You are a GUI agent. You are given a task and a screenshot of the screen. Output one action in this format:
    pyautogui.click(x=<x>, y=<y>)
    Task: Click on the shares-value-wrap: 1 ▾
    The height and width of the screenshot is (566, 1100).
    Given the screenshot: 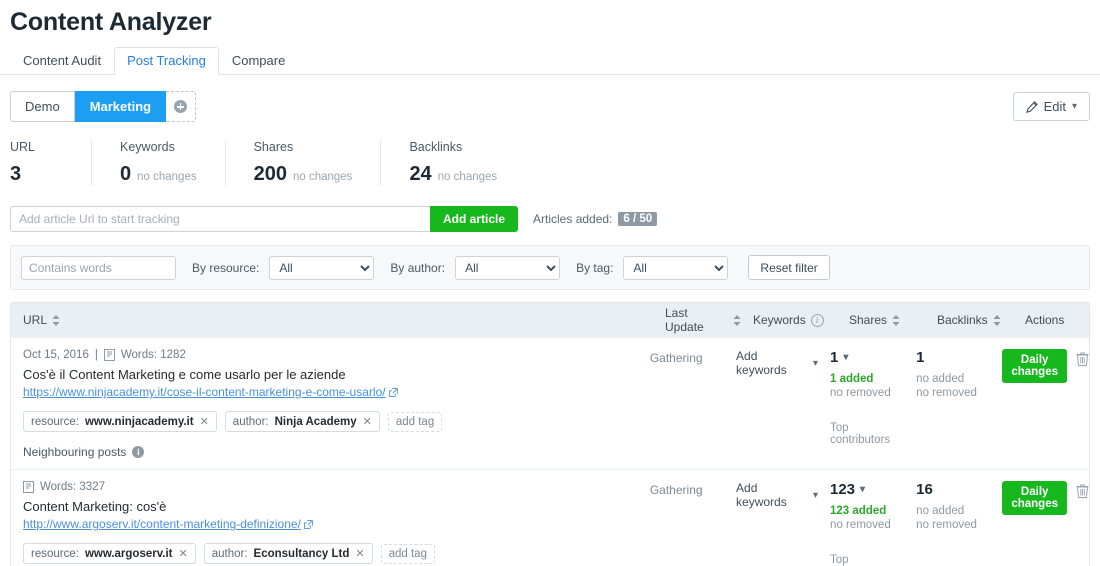 What is the action you would take?
    pyautogui.click(x=867, y=357)
    